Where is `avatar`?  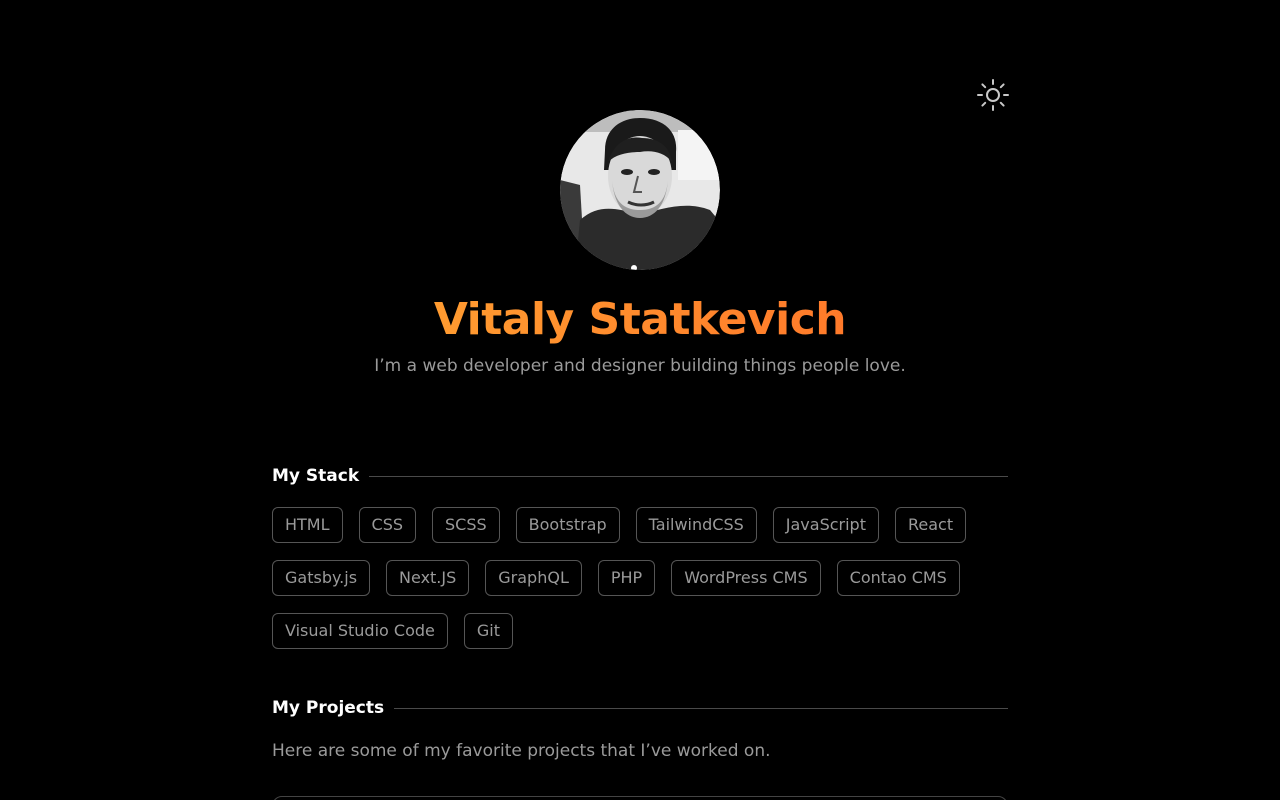 avatar is located at coordinates (640, 190).